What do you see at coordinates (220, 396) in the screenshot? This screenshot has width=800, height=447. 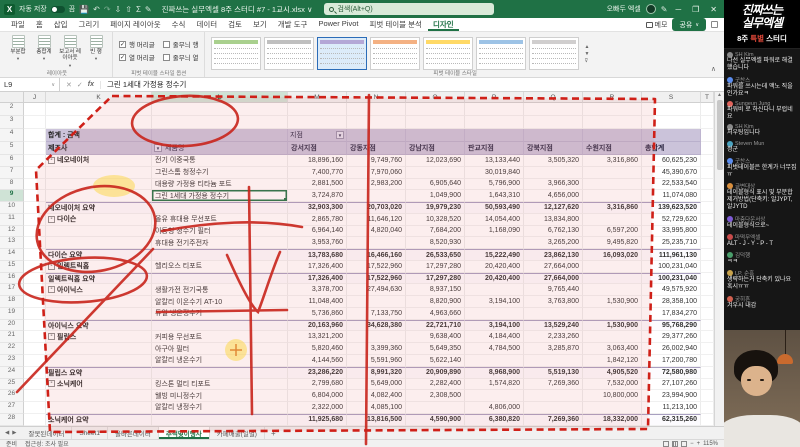 I see `product-cell: 웰빙 미니정수기` at bounding box center [220, 396].